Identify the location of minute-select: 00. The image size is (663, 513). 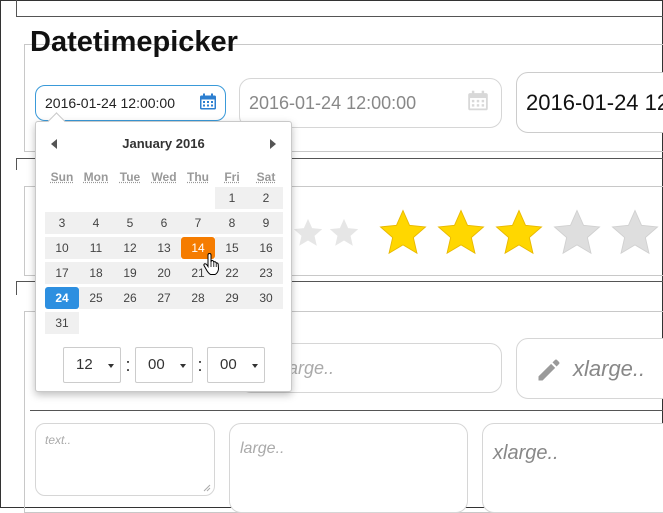
(164, 365).